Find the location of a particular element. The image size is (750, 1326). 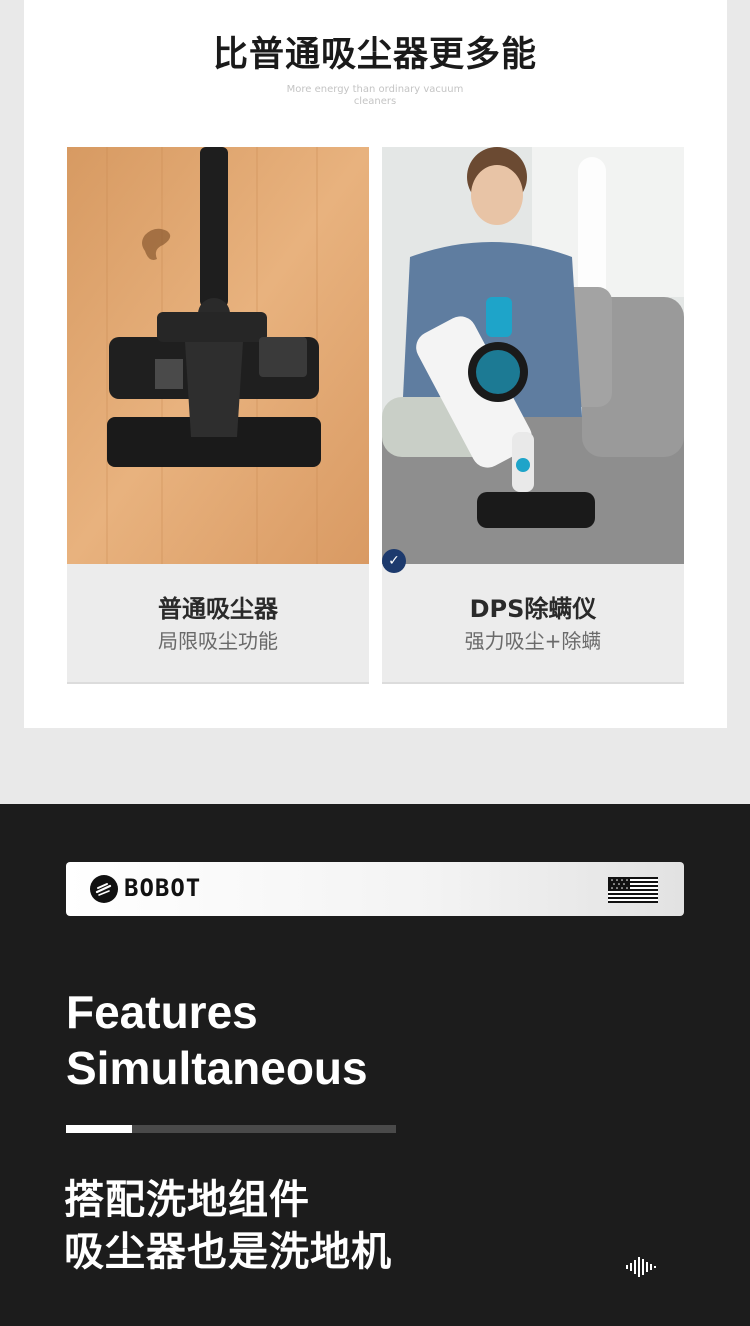

tagline-line-2: 吸尘器也是洗地机 is located at coordinates (228, 1252).